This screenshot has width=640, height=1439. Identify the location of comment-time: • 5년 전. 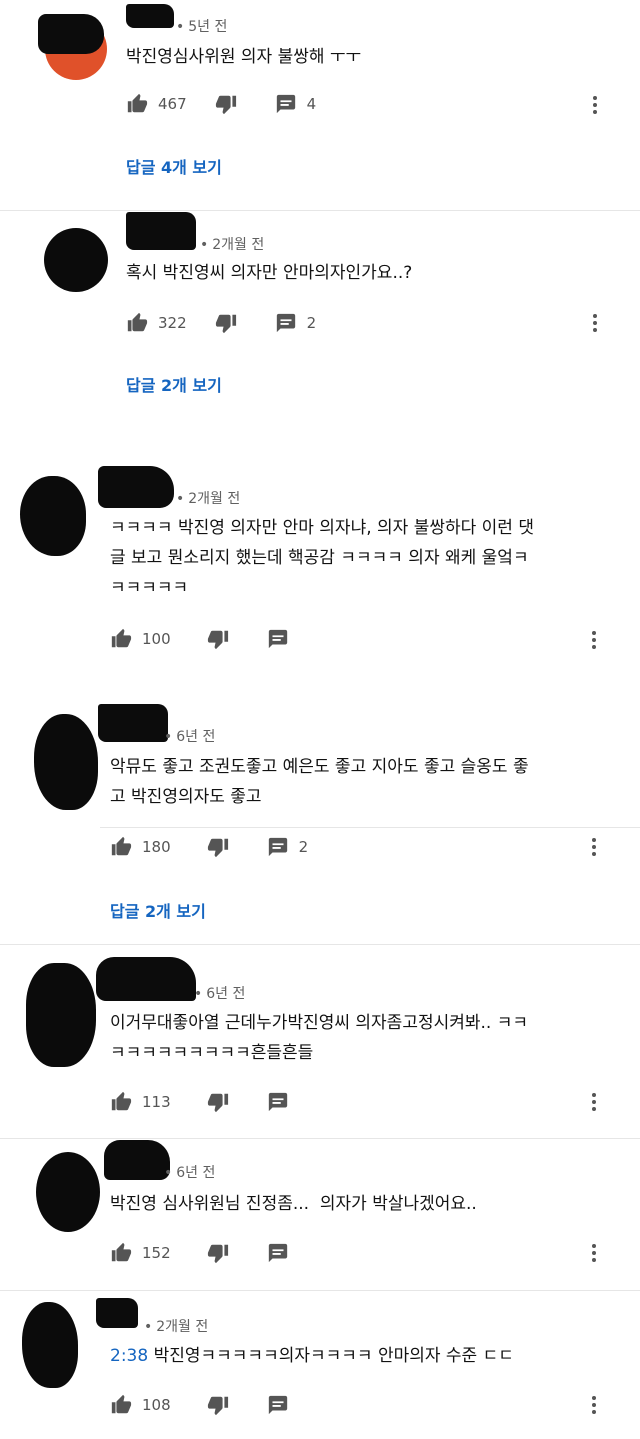
(202, 27).